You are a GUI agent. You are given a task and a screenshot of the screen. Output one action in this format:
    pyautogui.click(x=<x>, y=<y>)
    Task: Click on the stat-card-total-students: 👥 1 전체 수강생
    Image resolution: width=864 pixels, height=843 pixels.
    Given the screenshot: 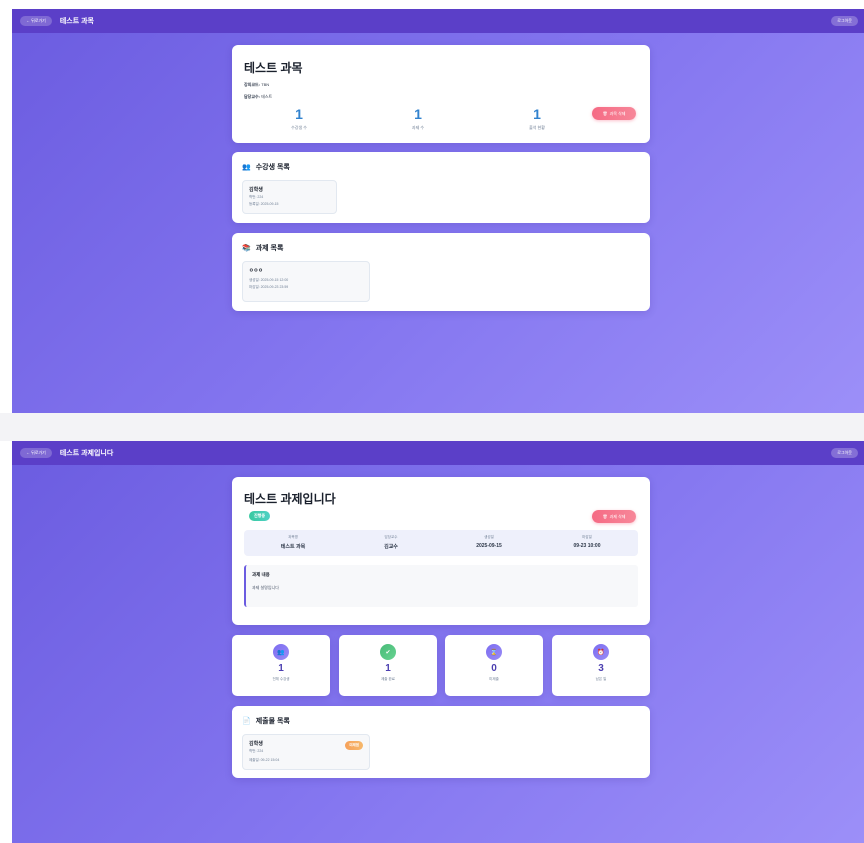 What is the action you would take?
    pyautogui.click(x=281, y=665)
    